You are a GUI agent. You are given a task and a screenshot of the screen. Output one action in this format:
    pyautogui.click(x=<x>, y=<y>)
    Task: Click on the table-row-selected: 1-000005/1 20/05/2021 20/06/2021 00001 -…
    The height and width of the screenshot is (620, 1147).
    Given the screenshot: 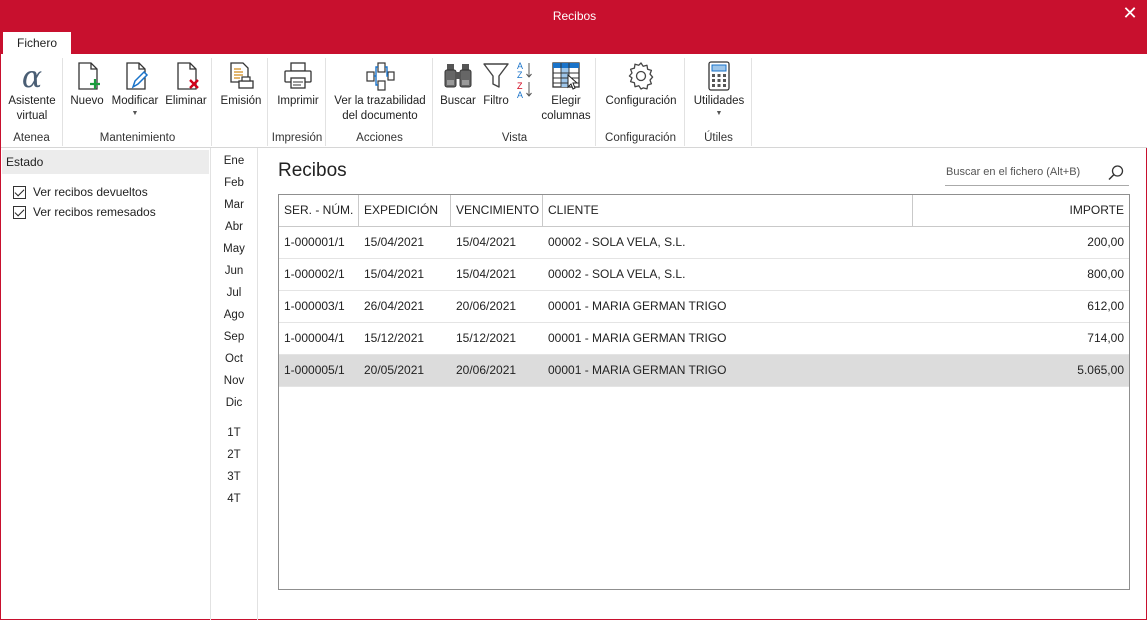 What is the action you would take?
    pyautogui.click(x=704, y=371)
    